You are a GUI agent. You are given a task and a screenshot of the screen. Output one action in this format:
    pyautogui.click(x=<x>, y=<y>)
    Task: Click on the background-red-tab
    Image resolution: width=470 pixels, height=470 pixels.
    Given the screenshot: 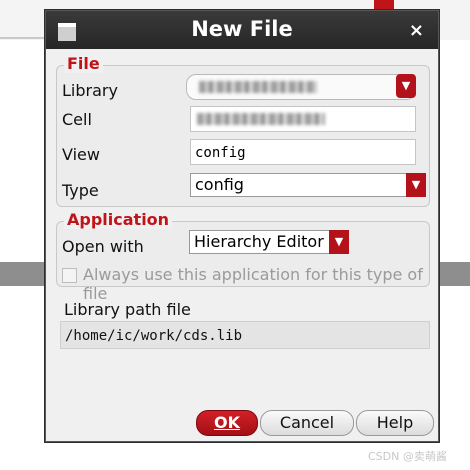 What is the action you would take?
    pyautogui.click(x=384, y=5)
    